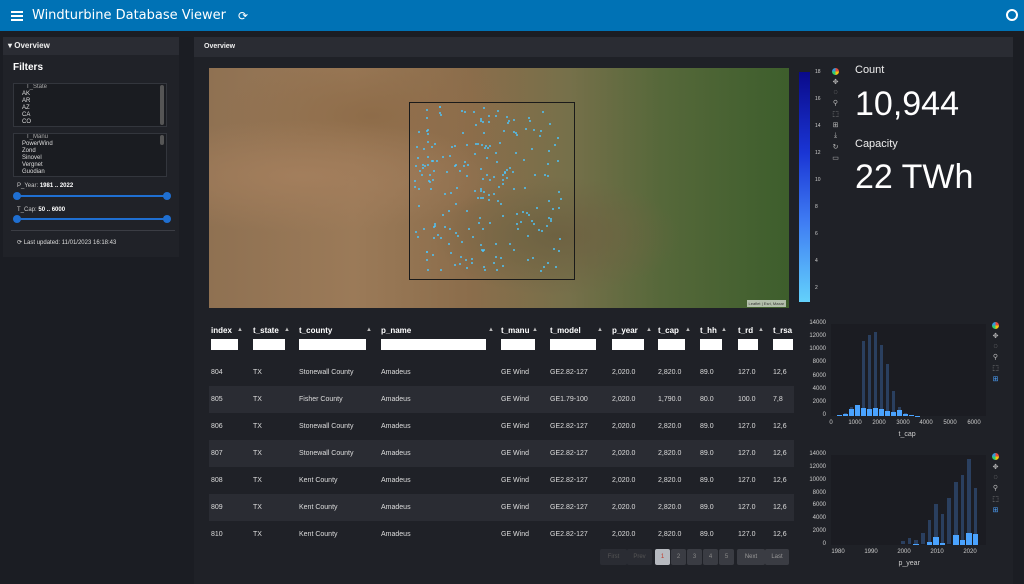 Image resolution: width=1024 pixels, height=584 pixels. I want to click on filter-input-t_state, so click(269, 344).